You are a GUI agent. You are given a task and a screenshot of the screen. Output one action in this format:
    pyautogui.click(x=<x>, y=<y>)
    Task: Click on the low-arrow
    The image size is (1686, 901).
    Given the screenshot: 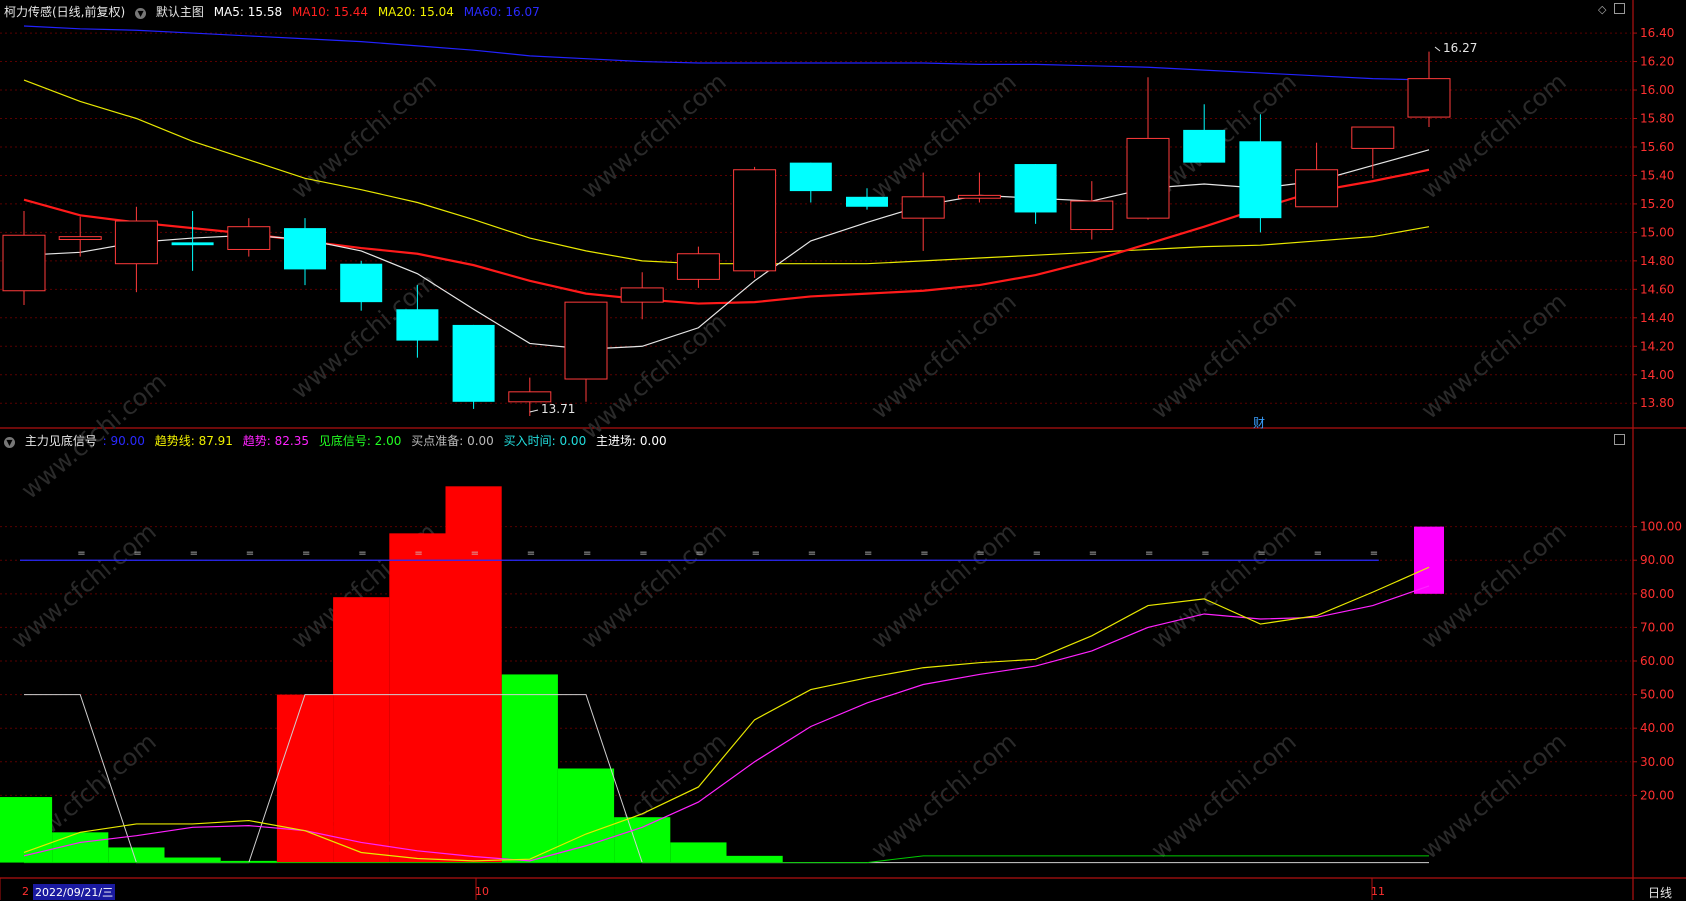 What is the action you would take?
    pyautogui.click(x=534, y=411)
    